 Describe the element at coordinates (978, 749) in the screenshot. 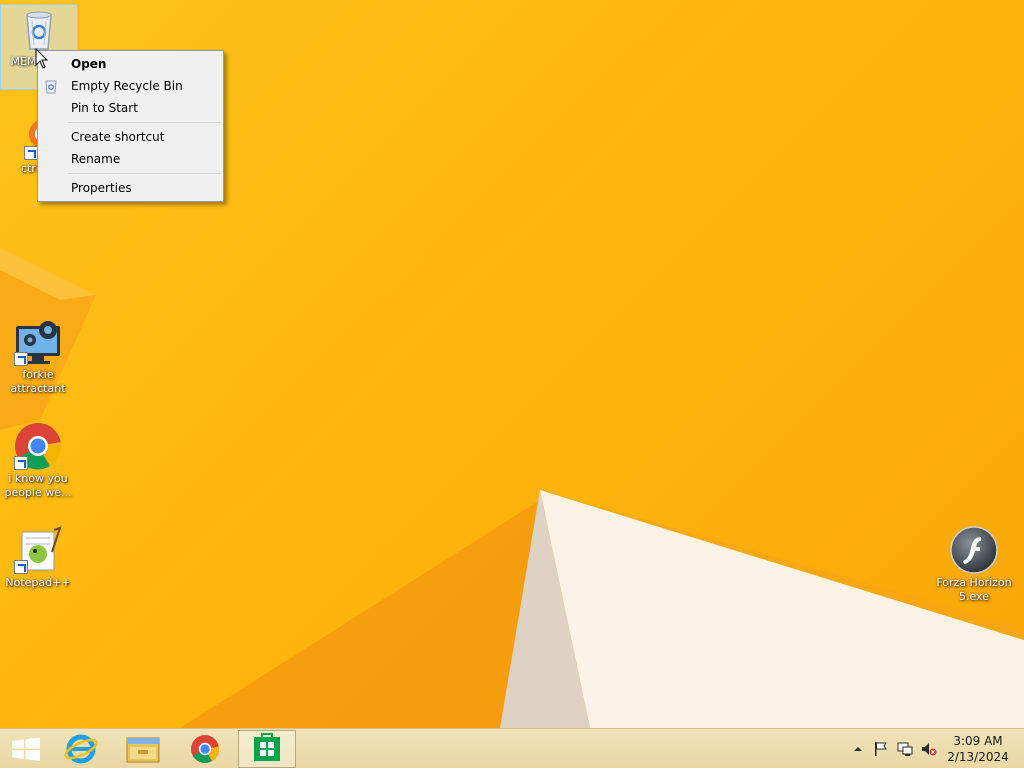

I see `taskbar-clock: 3:09 AM 2/13/2024` at that location.